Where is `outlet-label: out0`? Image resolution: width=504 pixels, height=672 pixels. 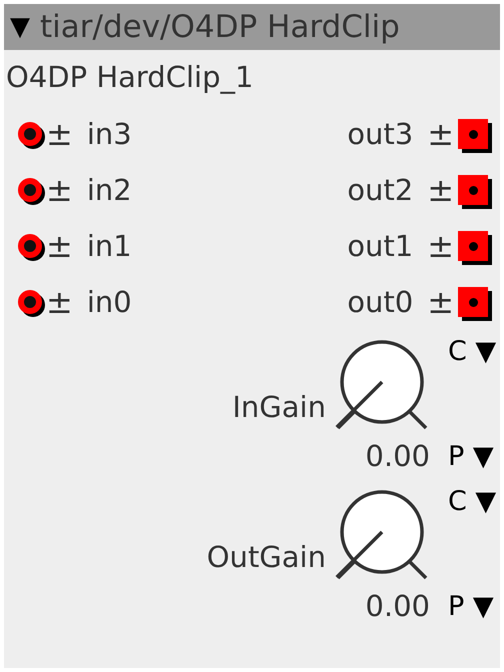
outlet-label: out0 is located at coordinates (380, 302).